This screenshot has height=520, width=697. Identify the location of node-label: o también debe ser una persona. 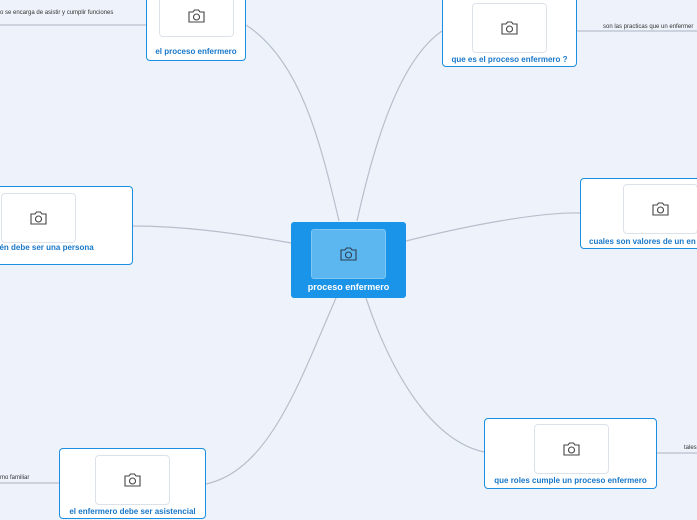
(47, 247).